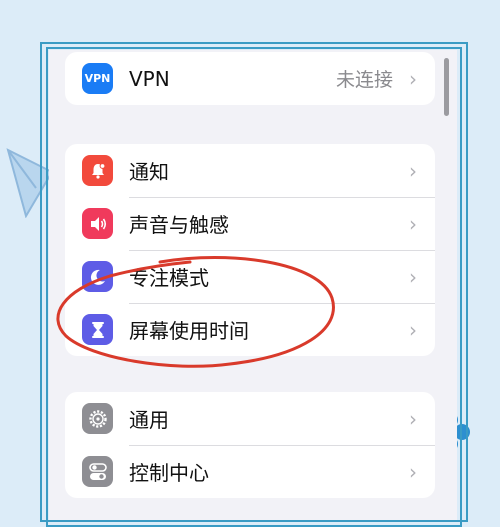 The image size is (500, 527). I want to click on settings-row-focus: 专注模式 ›, so click(250, 276).